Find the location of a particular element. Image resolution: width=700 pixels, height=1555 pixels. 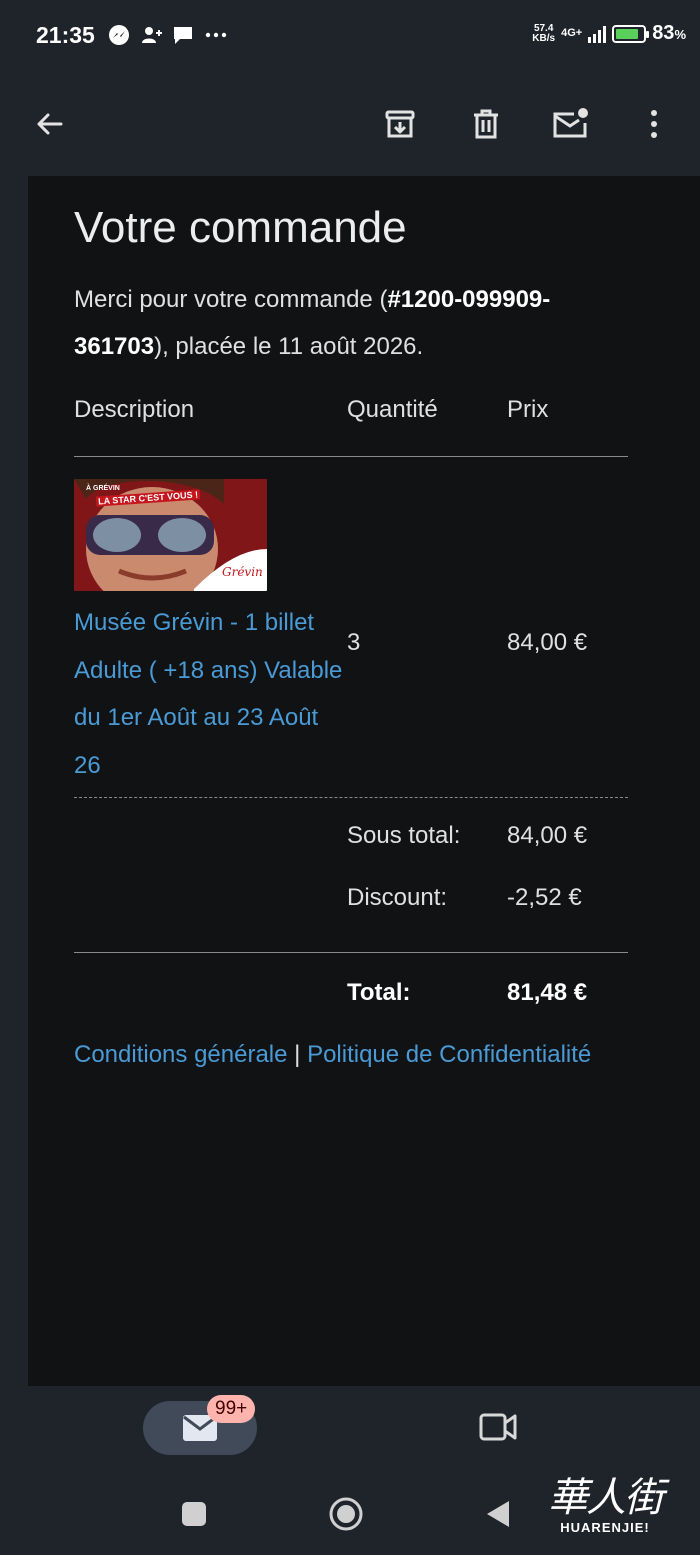

chat-icon is located at coordinates (183, 35).